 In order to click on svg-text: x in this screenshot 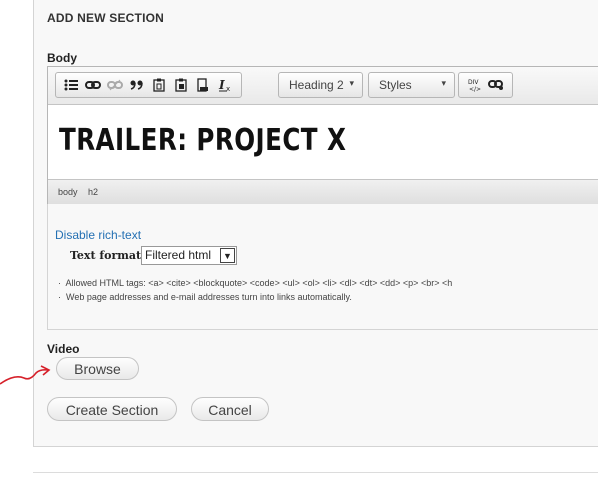, I will do `click(228, 88)`.